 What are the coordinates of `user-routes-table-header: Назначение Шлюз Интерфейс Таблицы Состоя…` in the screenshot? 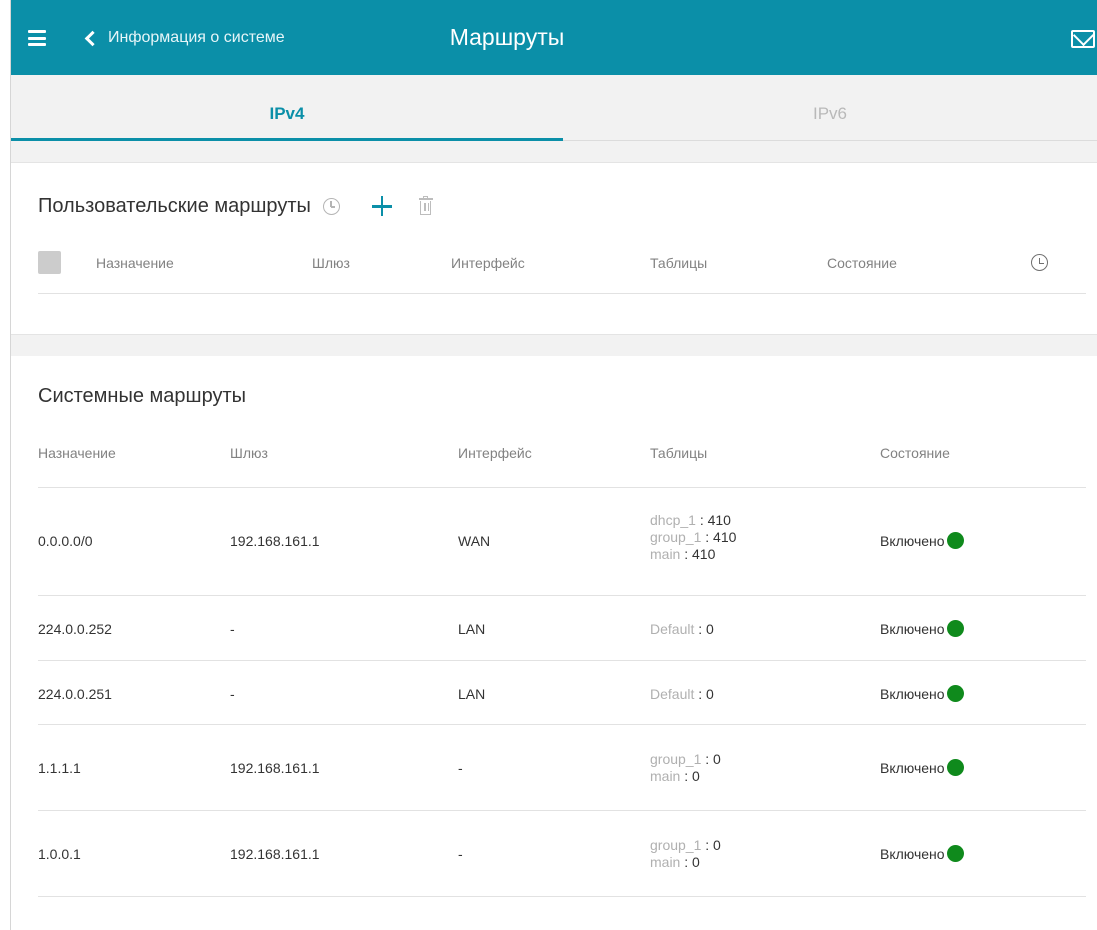 It's located at (562, 271).